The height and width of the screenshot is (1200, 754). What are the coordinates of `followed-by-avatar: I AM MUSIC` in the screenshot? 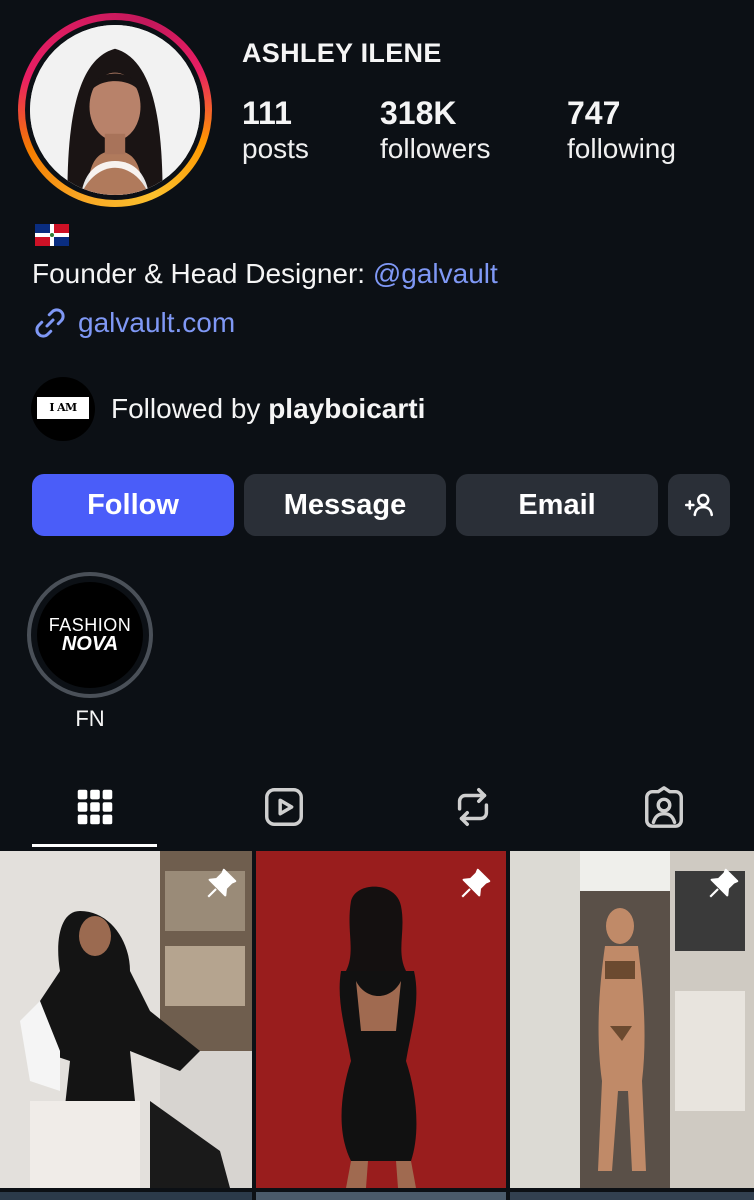 It's located at (63, 409).